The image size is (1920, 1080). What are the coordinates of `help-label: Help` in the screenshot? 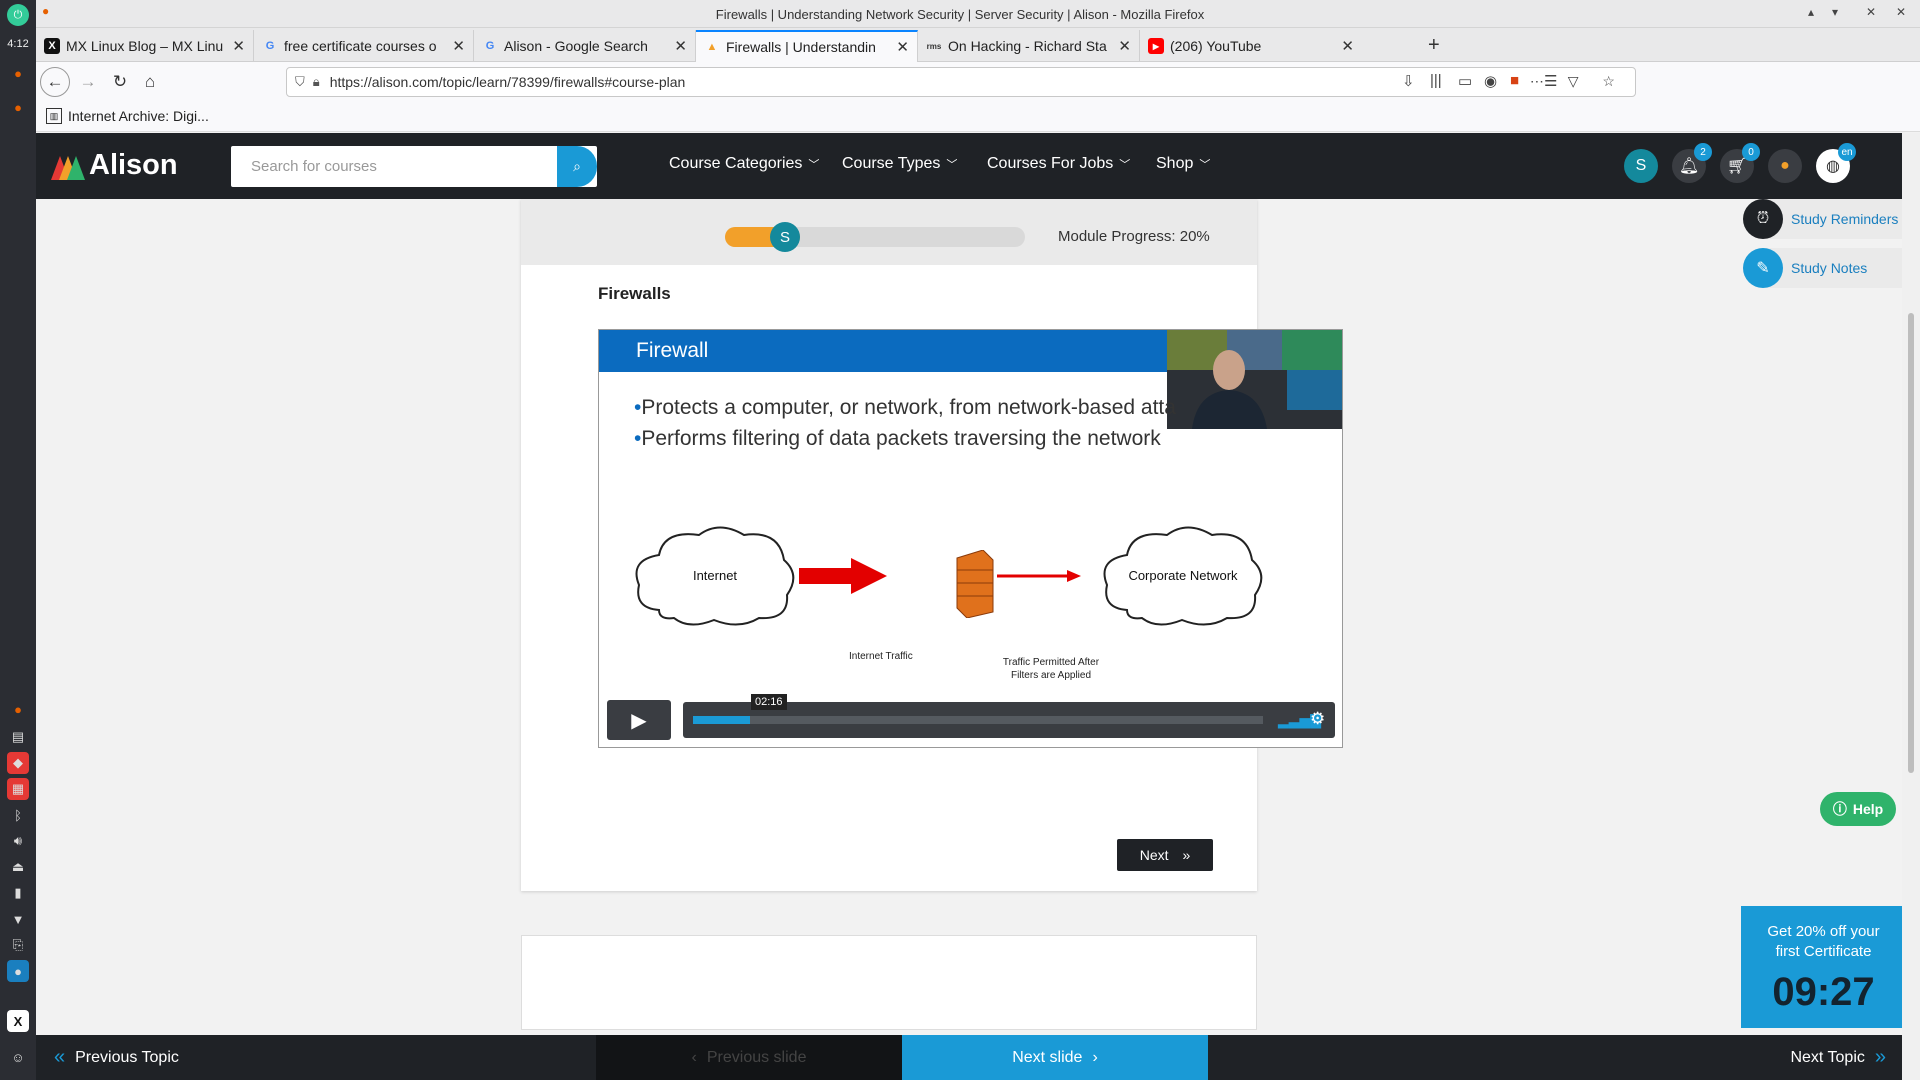 It's located at (1868, 809).